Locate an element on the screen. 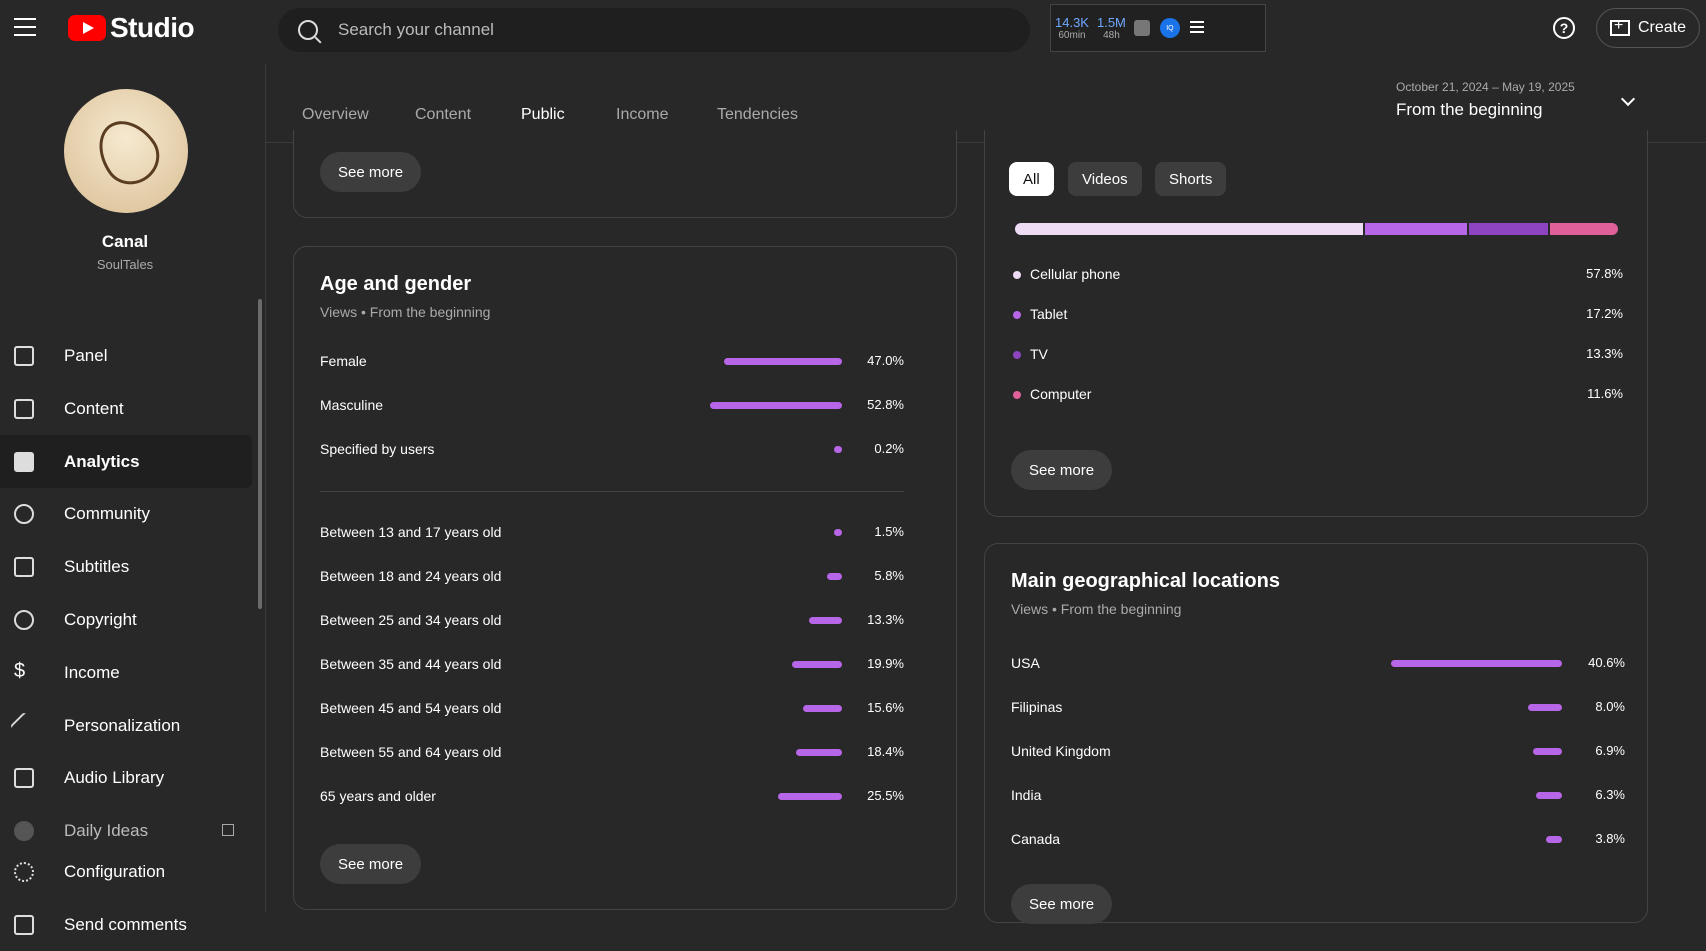  stat-48h: 1.5M 48h is located at coordinates (1111, 28).